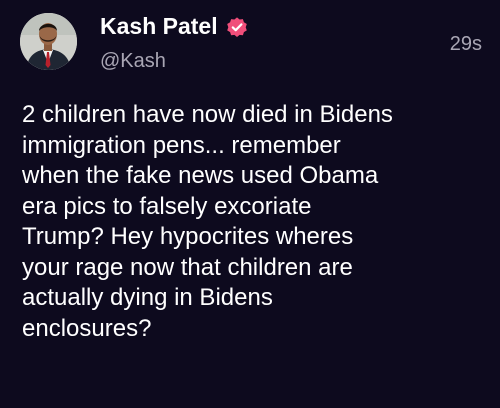 The width and height of the screenshot is (500, 408). I want to click on author-name: Kash Patel, so click(174, 26).